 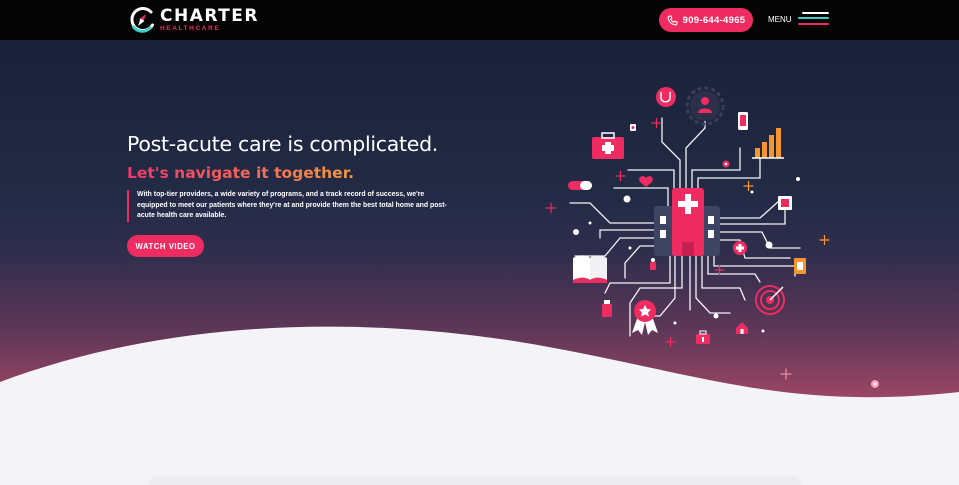 What do you see at coordinates (190, 28) in the screenshot?
I see `brand-subtitle: HEALTHCARE` at bounding box center [190, 28].